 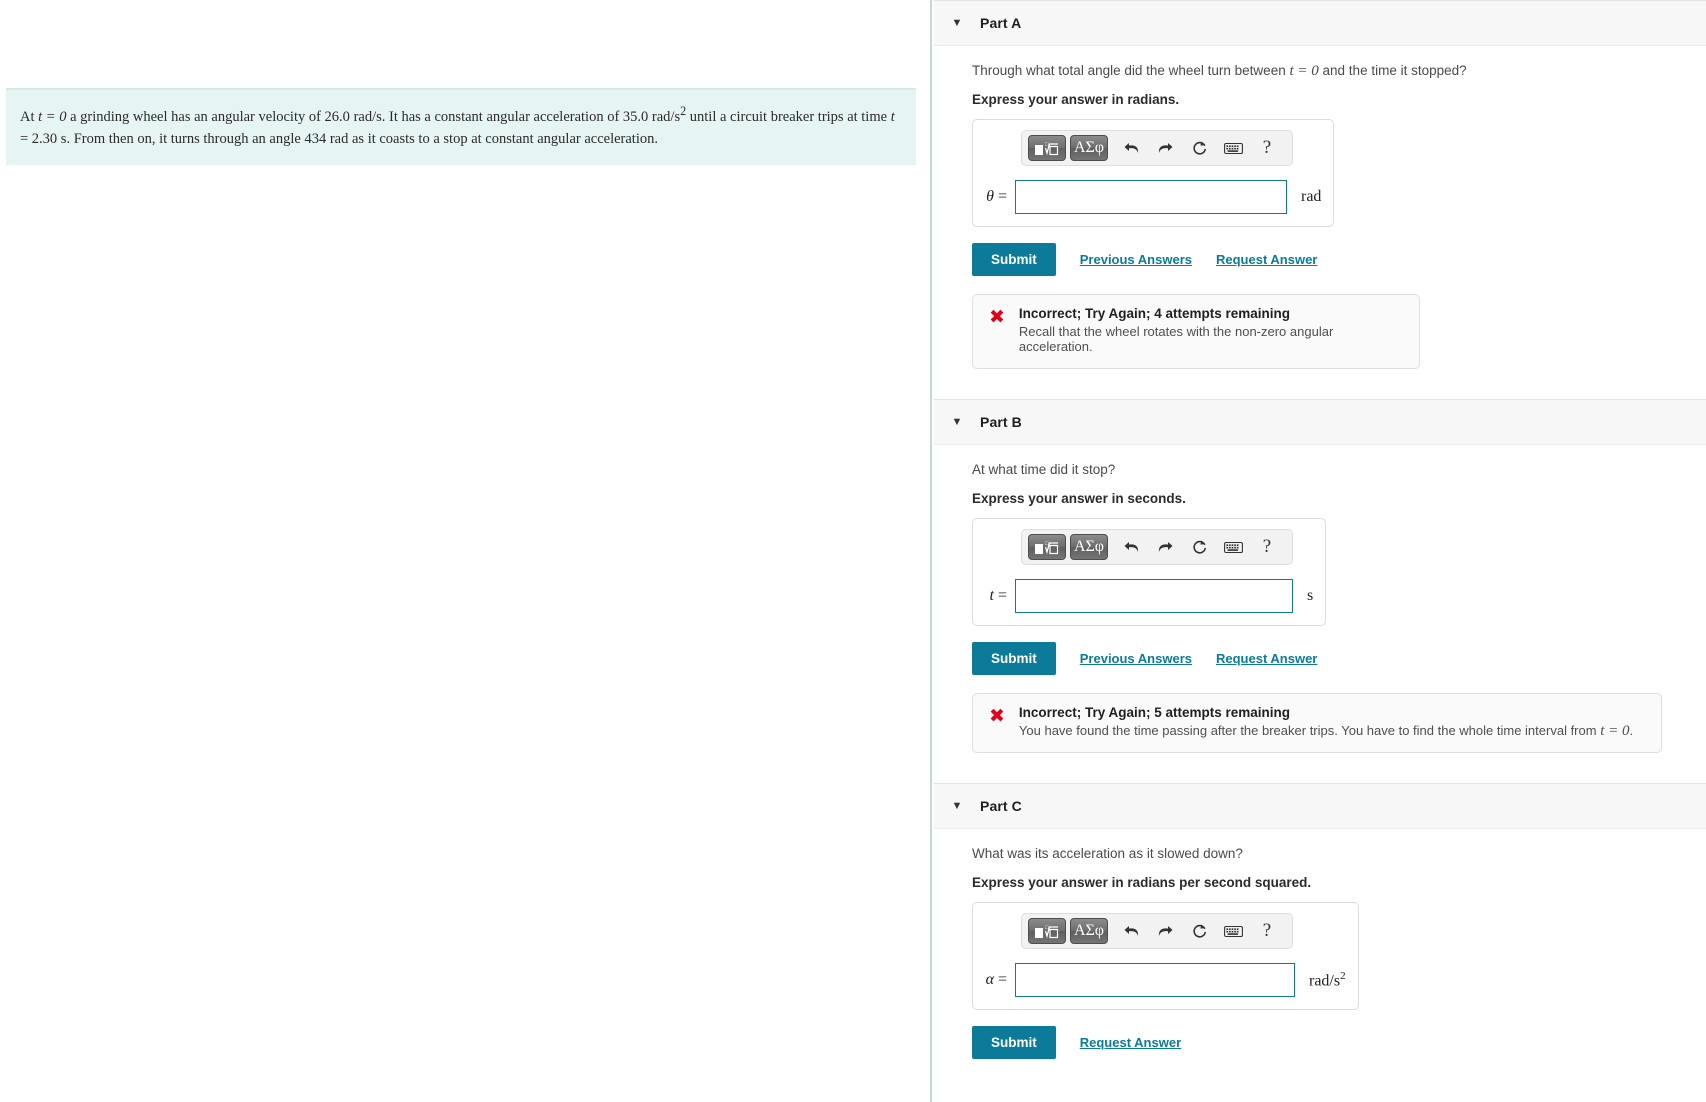 I want to click on question-math: t = 0, so click(x=1304, y=71).